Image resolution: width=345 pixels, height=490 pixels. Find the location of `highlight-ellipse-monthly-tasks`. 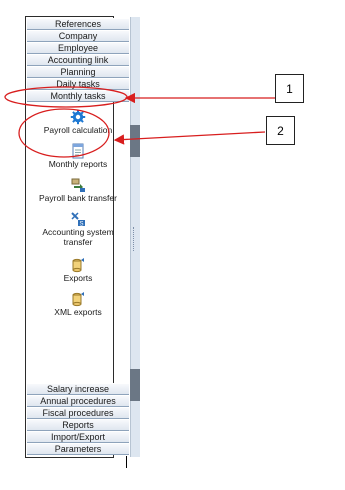

highlight-ellipse-monthly-tasks is located at coordinates (66, 97).